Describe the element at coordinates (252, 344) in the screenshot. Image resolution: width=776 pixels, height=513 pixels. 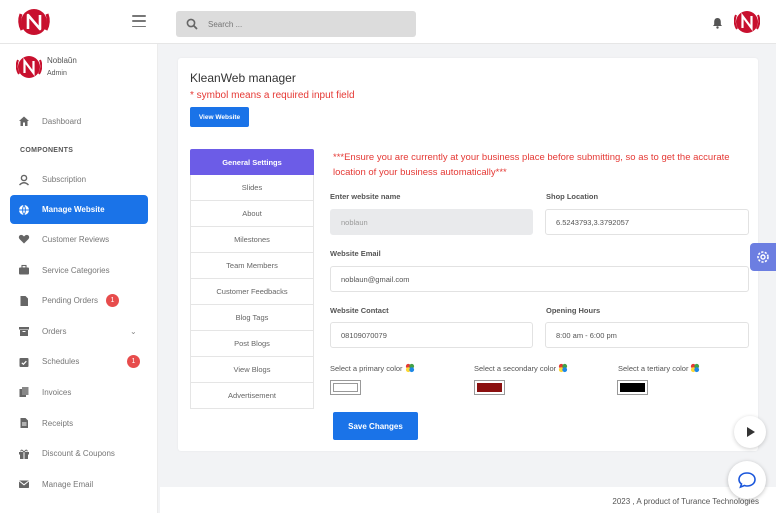
I see `tab-post-blogs: Post Blogs` at that location.